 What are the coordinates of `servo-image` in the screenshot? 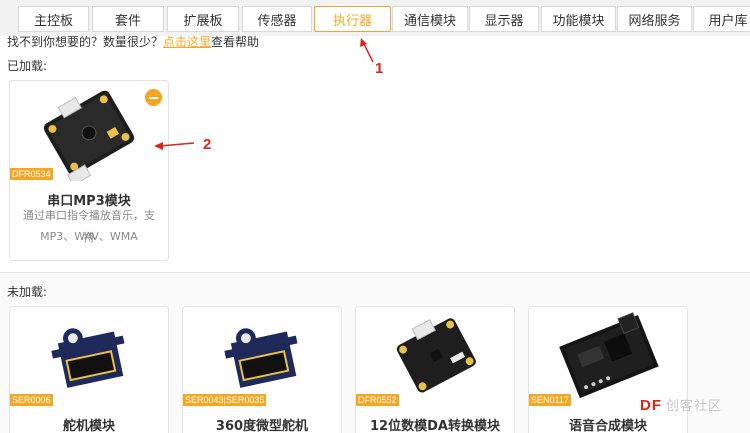 It's located at (88, 358).